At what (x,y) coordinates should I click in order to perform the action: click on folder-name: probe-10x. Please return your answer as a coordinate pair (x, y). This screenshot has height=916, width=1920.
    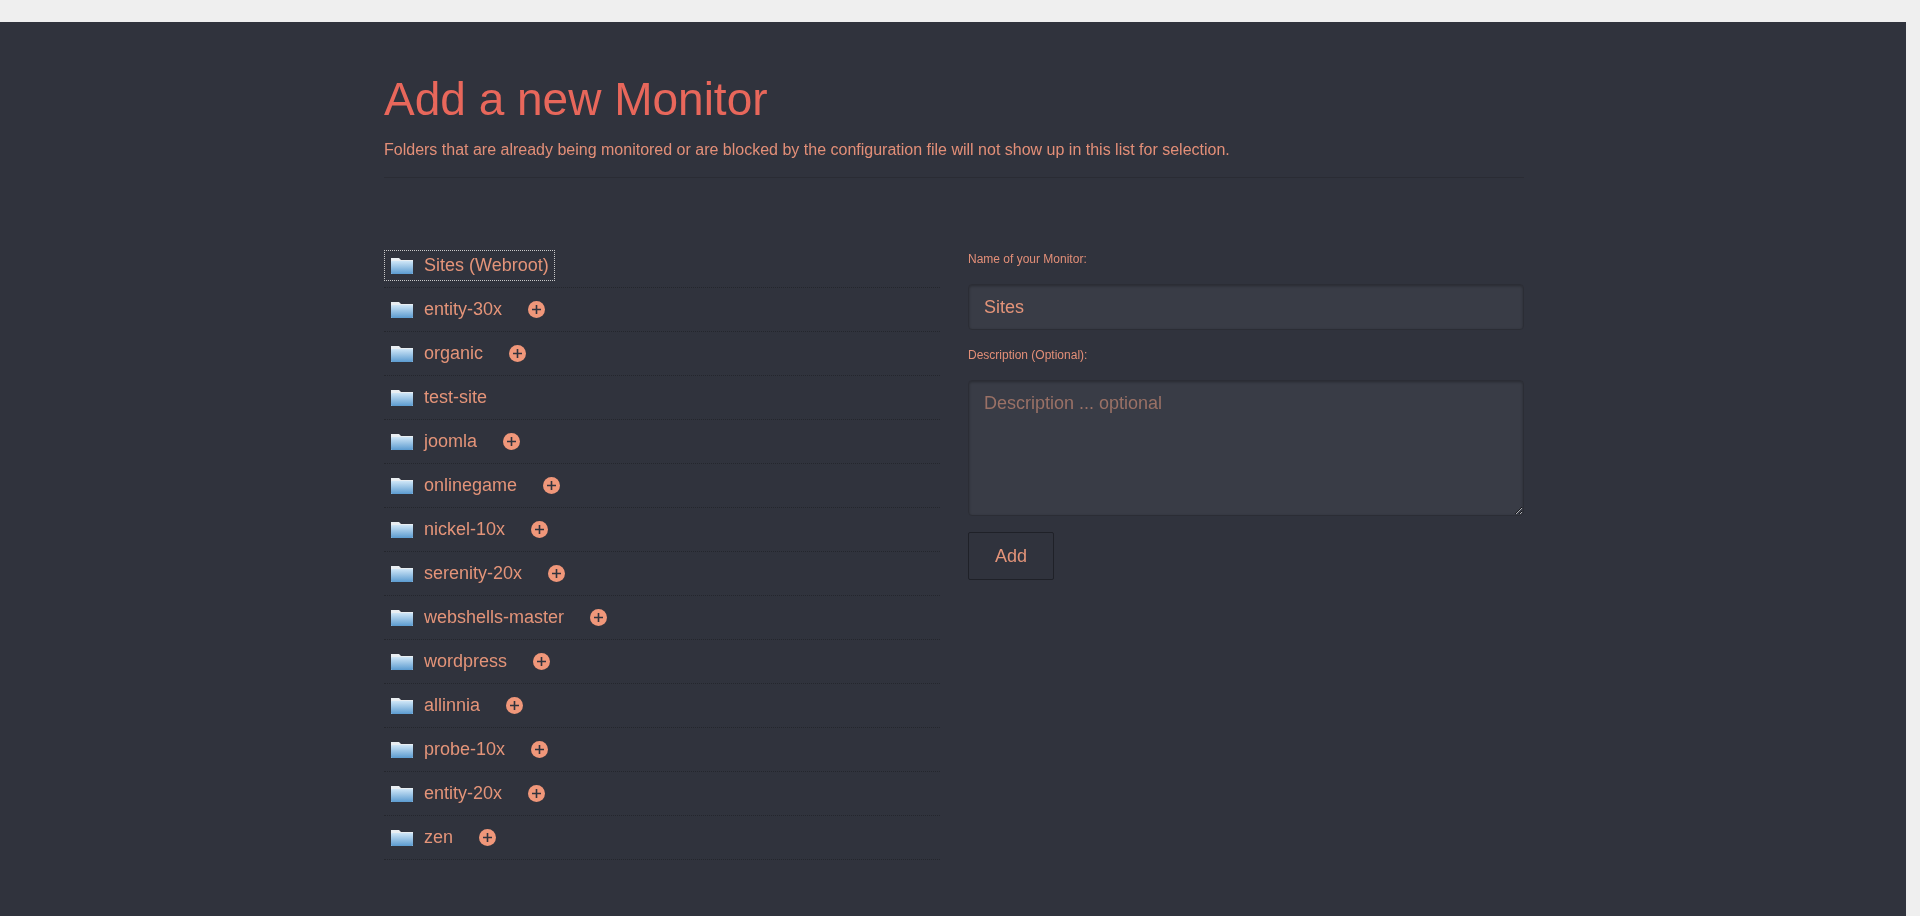
    Looking at the image, I should click on (465, 750).